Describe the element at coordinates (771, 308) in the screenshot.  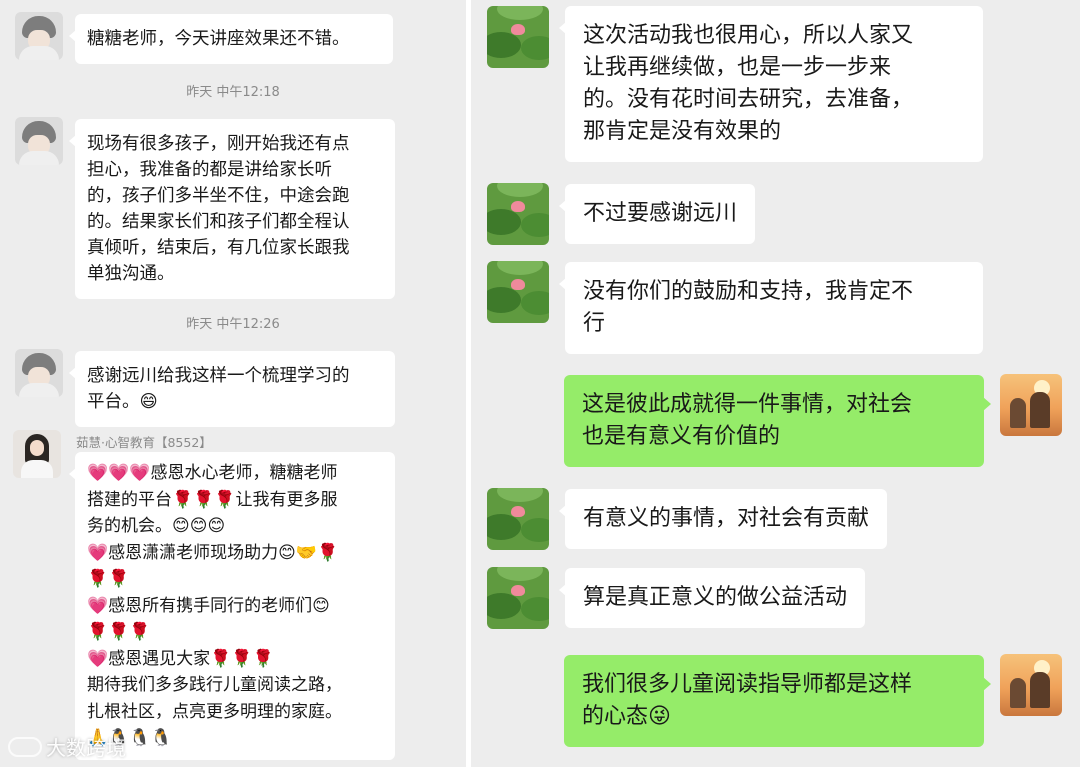
I see `chat-message-7: 没有你们的鼓励和支持，我肯定不 行` at that location.